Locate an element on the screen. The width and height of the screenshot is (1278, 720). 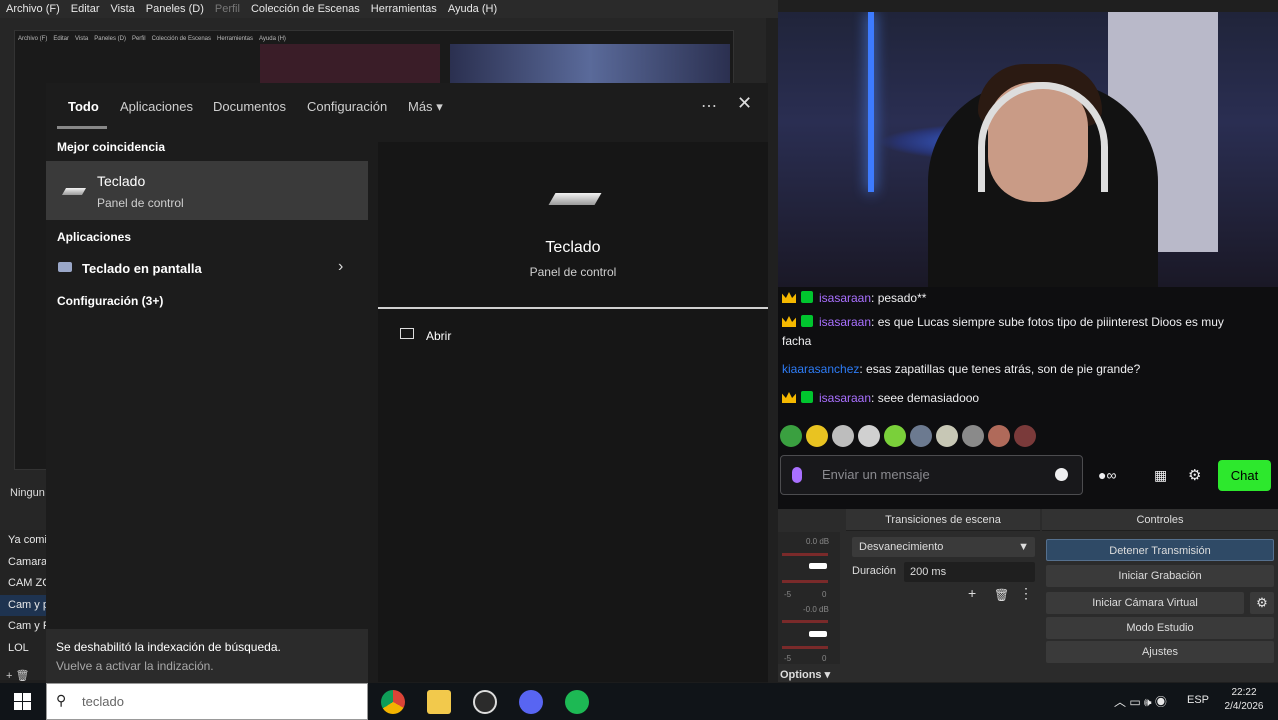
menu-ayuda: Ayuda (H) is located at coordinates (472, 9).